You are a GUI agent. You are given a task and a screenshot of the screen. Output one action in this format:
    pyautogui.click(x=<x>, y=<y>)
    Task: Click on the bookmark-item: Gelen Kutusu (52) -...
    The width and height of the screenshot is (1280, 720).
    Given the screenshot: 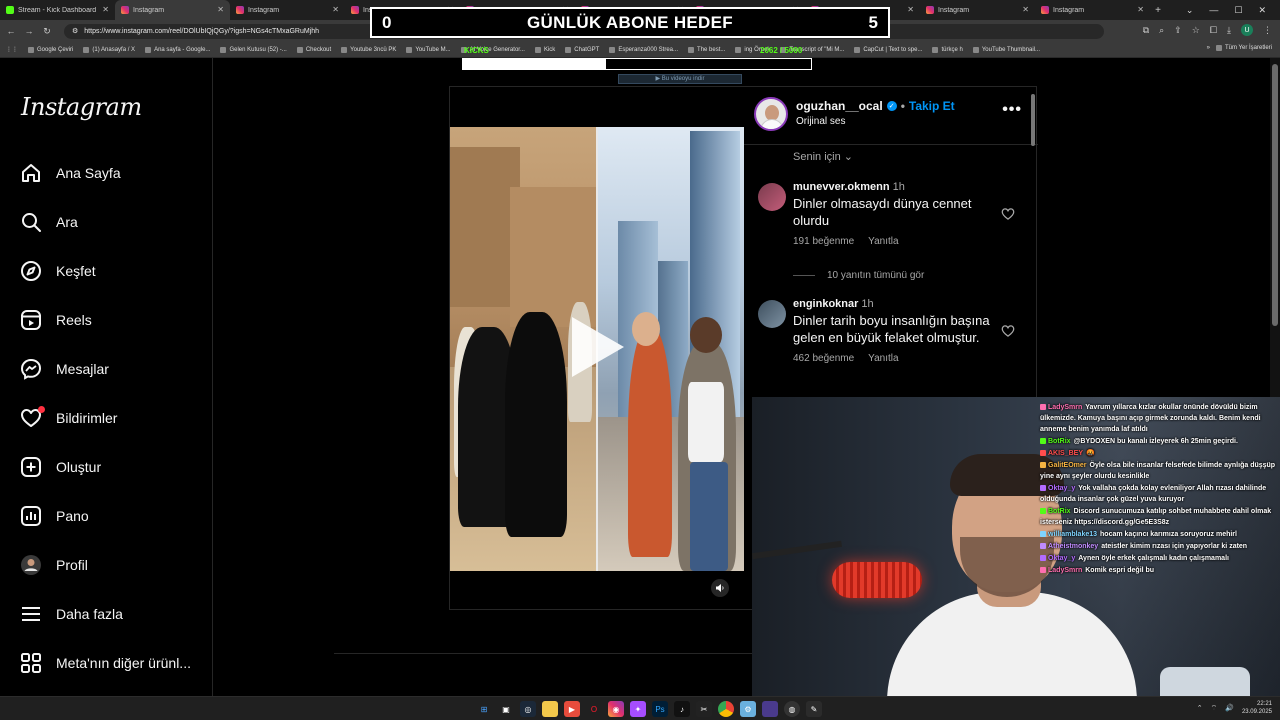 What is the action you would take?
    pyautogui.click(x=253, y=49)
    